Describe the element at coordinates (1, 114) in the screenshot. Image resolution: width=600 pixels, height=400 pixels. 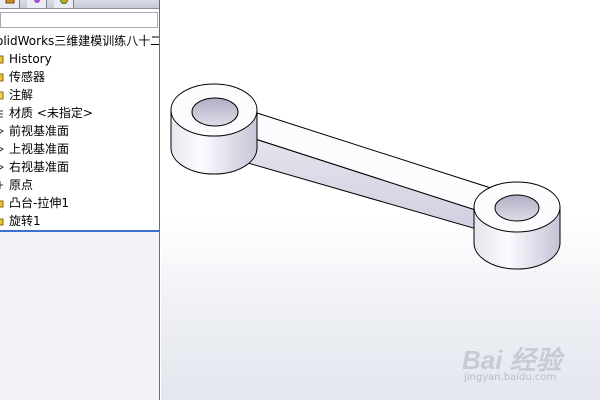
I see `material-icon` at that location.